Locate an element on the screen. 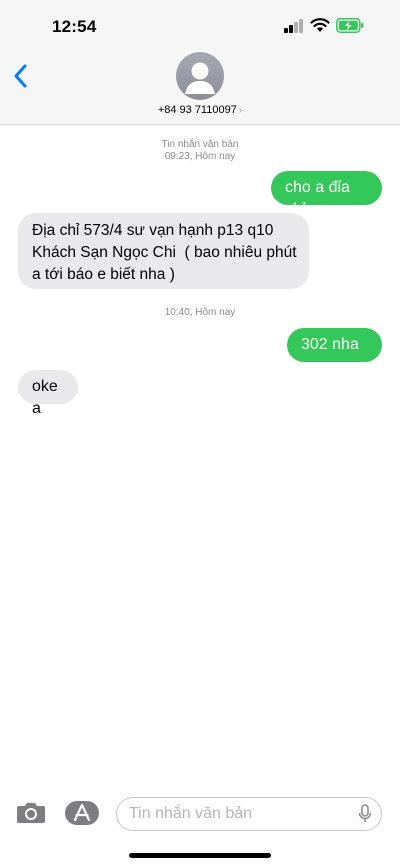  app-store-icon is located at coordinates (82, 813).